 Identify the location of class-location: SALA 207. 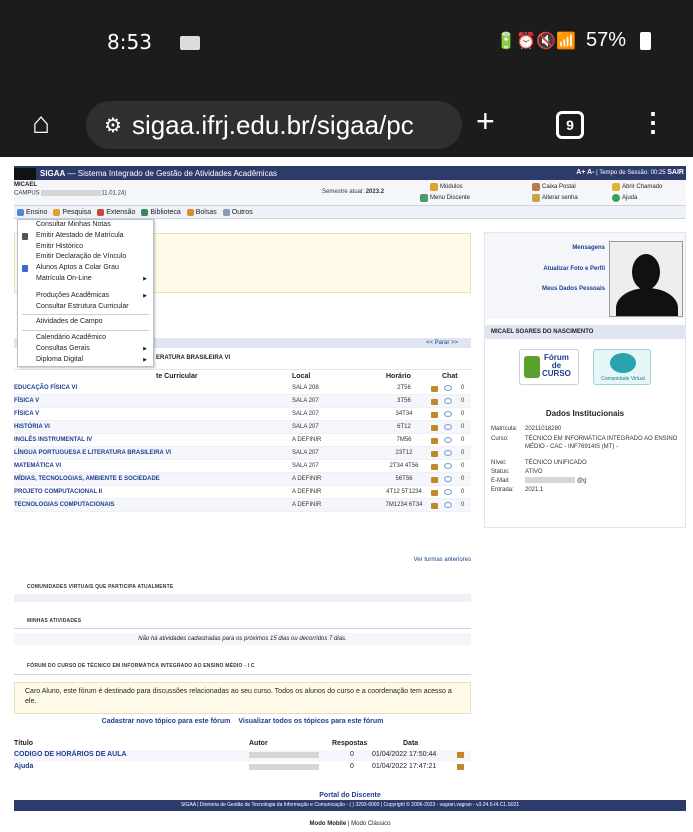
(305, 414).